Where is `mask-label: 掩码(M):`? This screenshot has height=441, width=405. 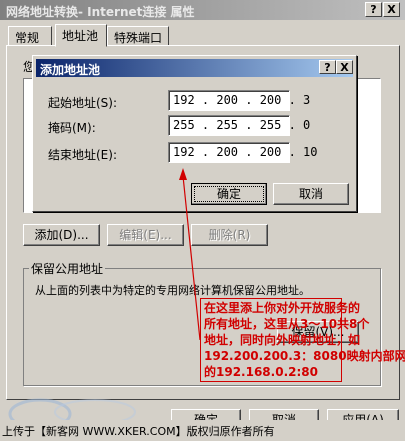 mask-label: 掩码(M): is located at coordinates (72, 128).